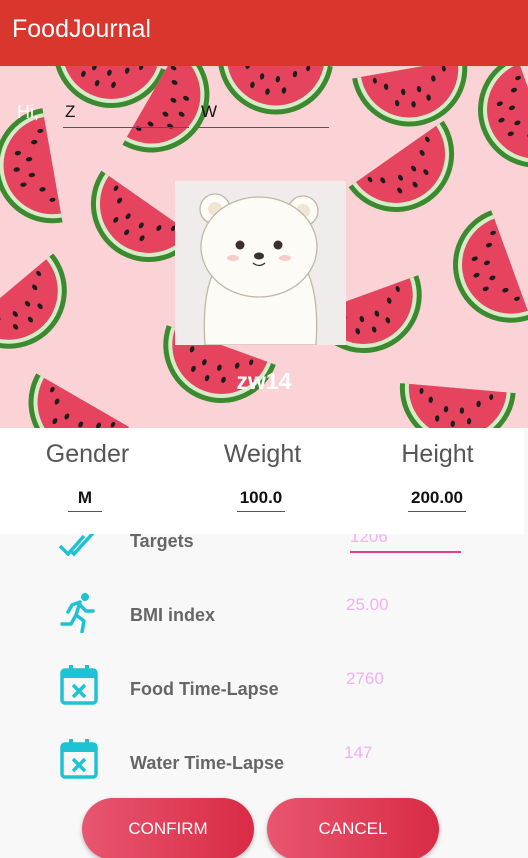  What do you see at coordinates (358, 752) in the screenshot?
I see `water-timelapse-value: 147` at bounding box center [358, 752].